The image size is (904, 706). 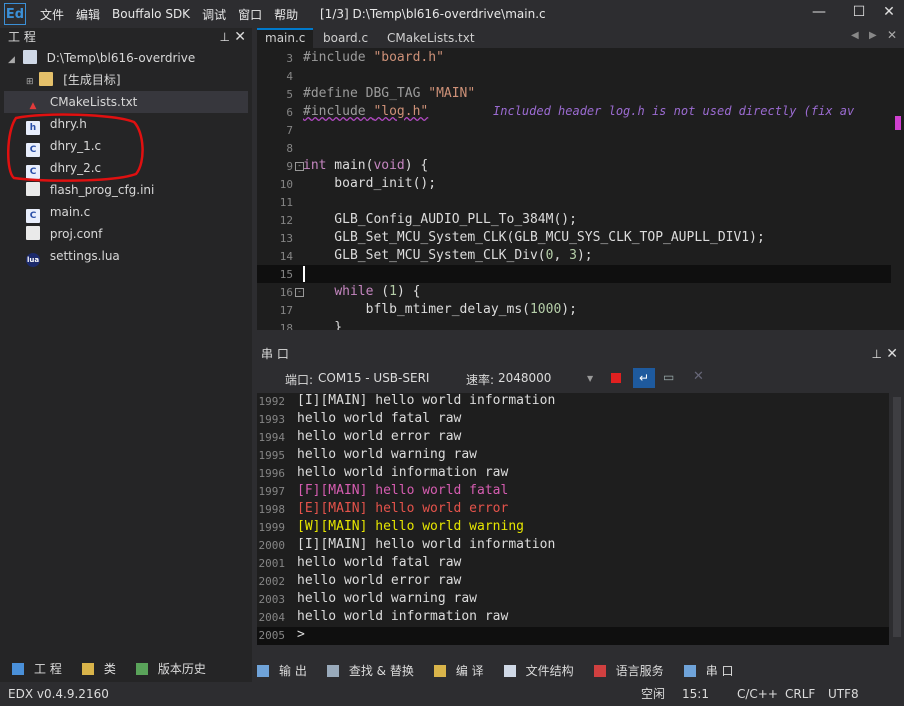 What do you see at coordinates (543, 670) in the screenshot?
I see `tab-file-structure: 文件结构` at bounding box center [543, 670].